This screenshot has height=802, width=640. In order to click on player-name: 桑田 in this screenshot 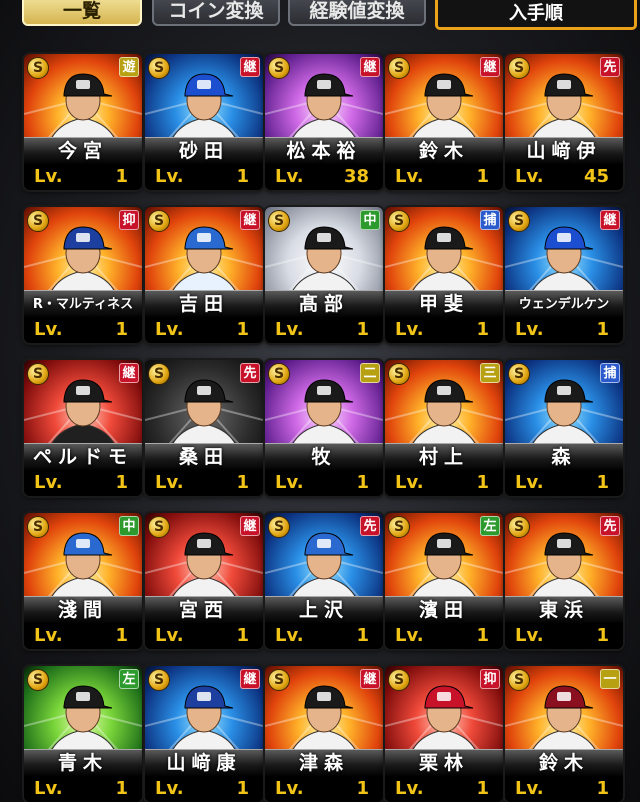, I will do `click(204, 457)`.